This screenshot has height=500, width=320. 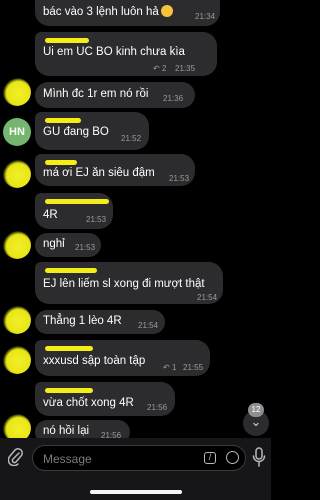 I want to click on message-time: 21:56, so click(x=157, y=407).